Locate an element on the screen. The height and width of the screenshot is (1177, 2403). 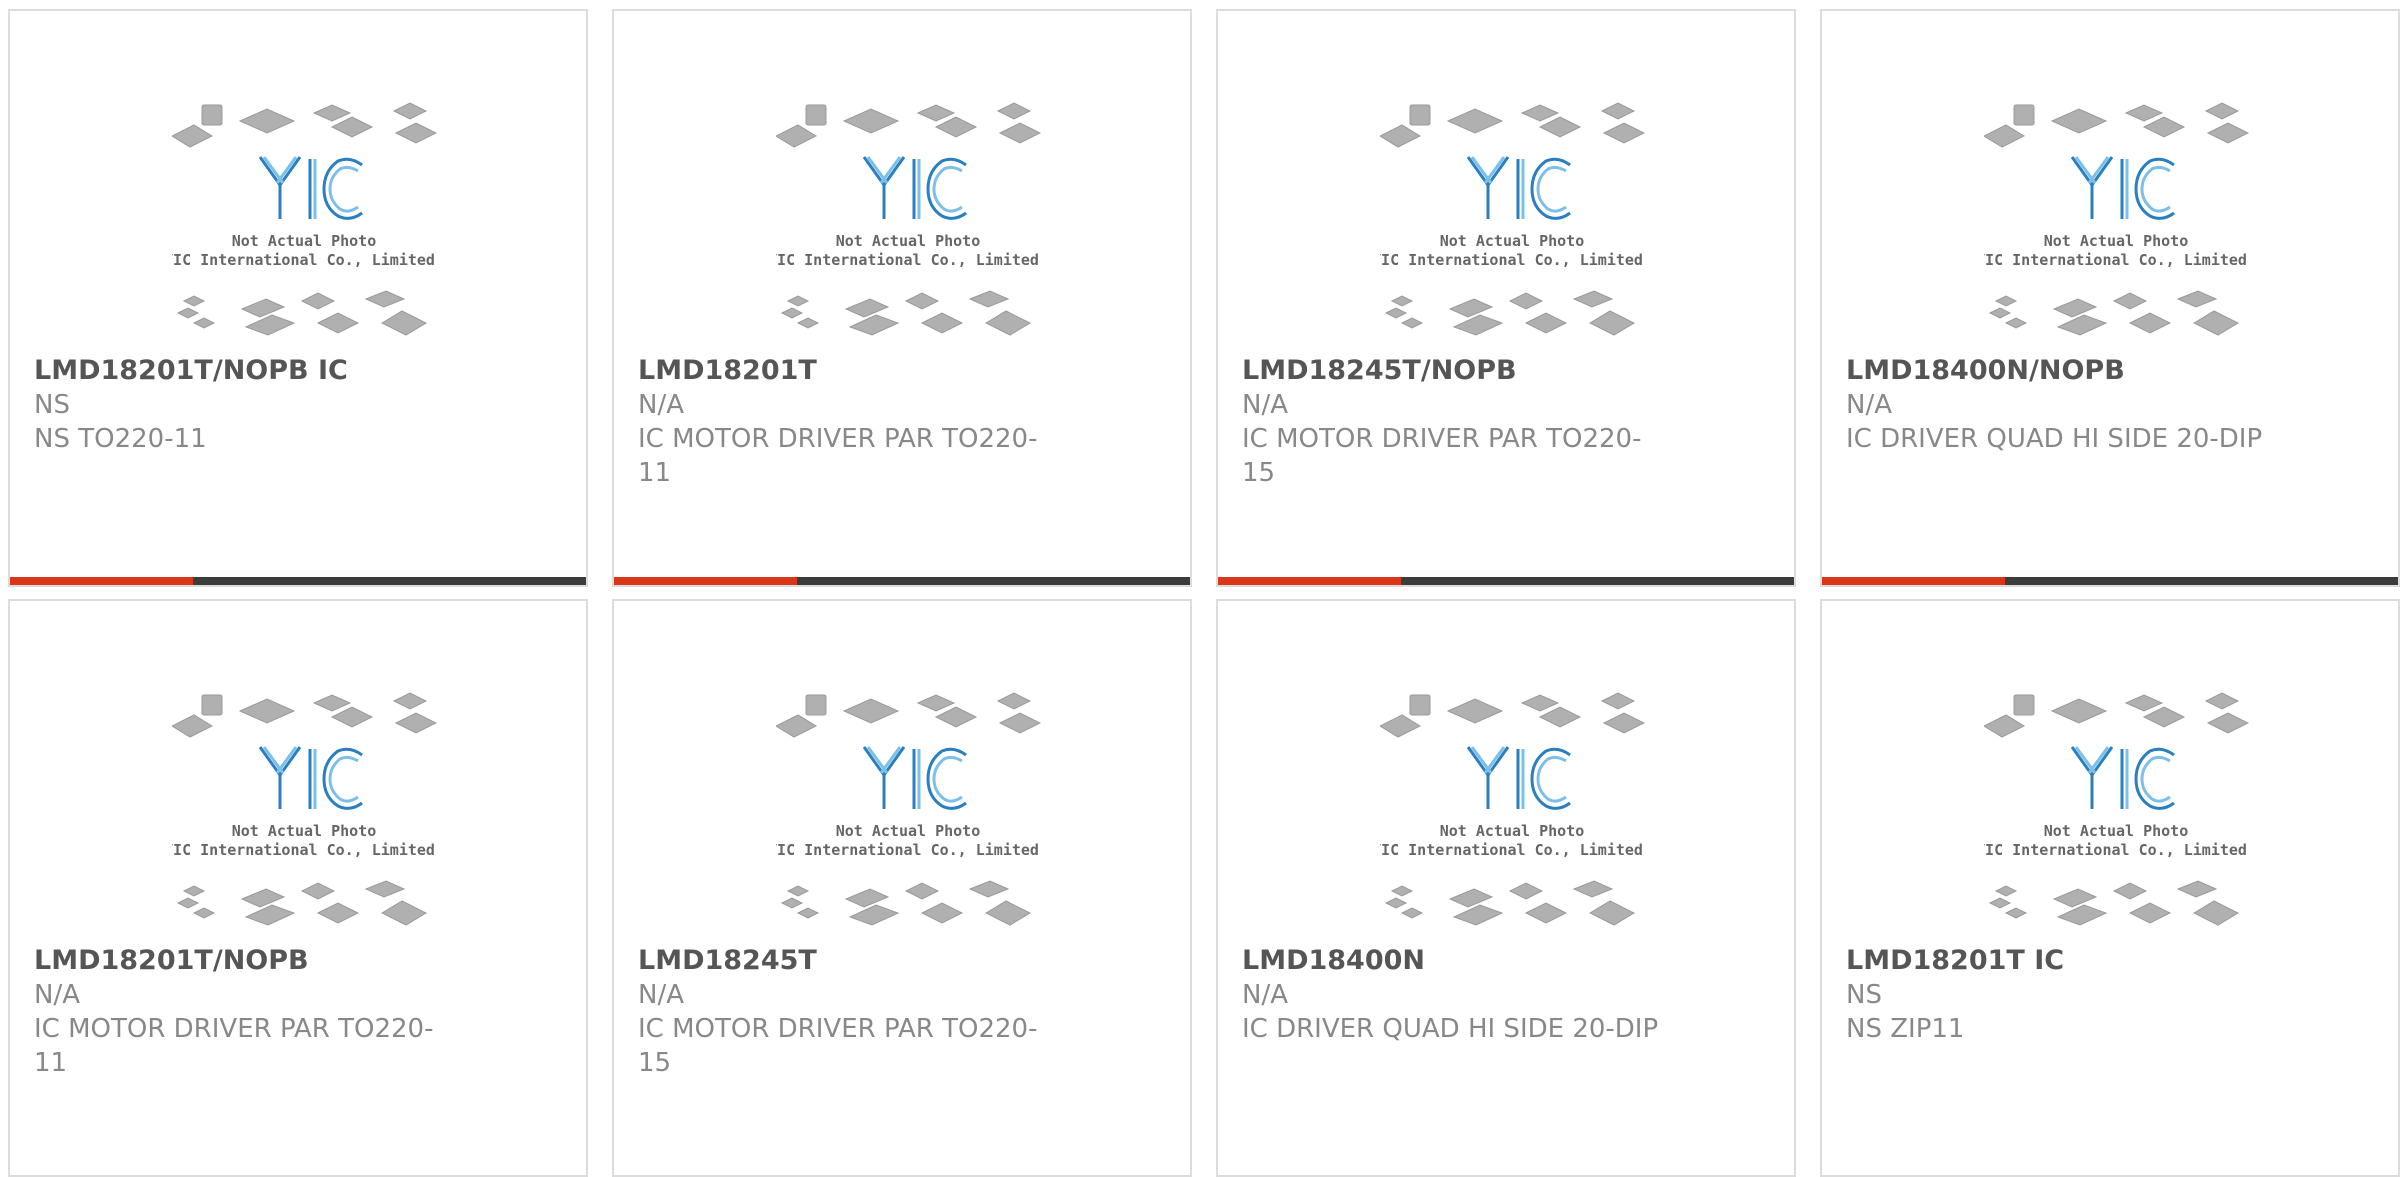
description-line: IC DRIVER QUAD HI SIDE 20-DIP is located at coordinates (2054, 439).